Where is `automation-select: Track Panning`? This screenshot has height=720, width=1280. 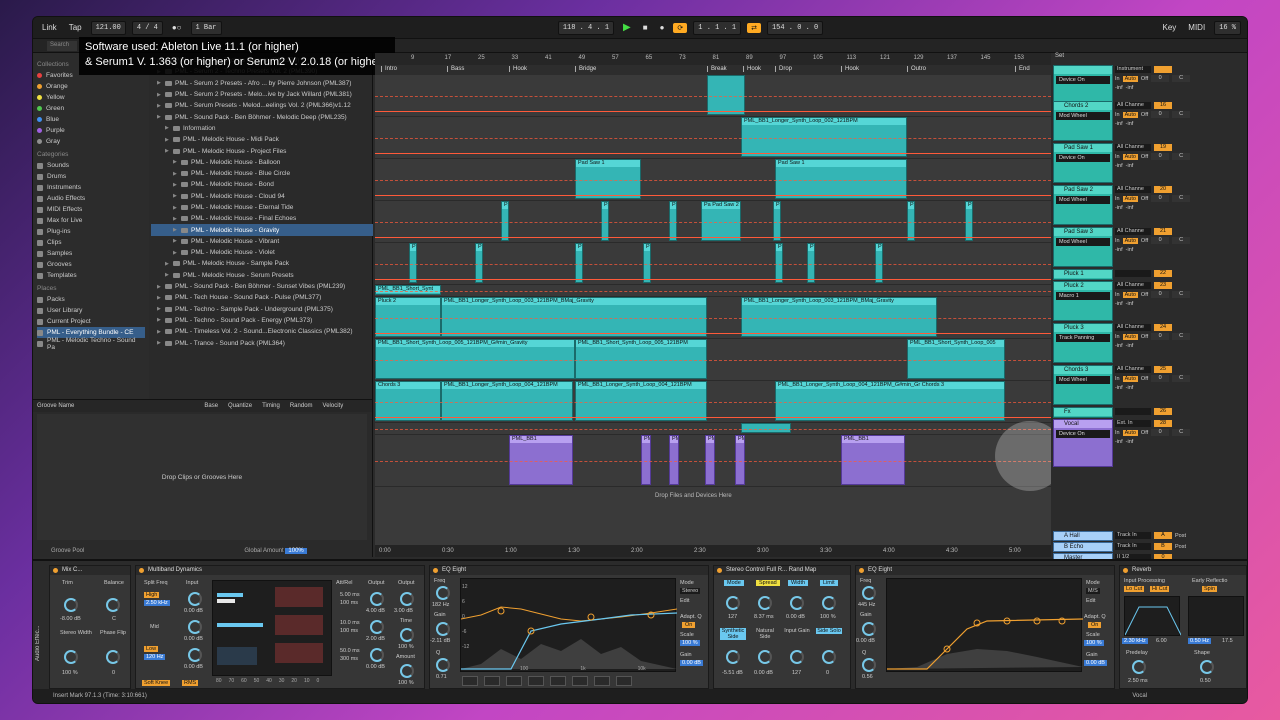 automation-select: Track Panning is located at coordinates (1083, 338).